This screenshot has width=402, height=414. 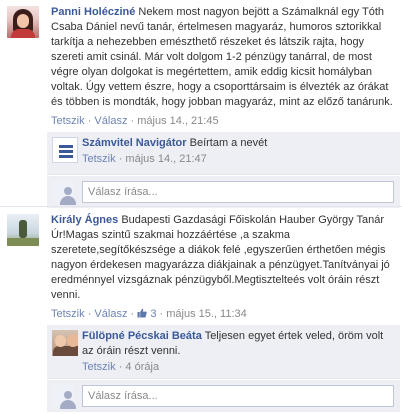 I want to click on author-name-link: Számvitel Navigátor, so click(x=134, y=143).